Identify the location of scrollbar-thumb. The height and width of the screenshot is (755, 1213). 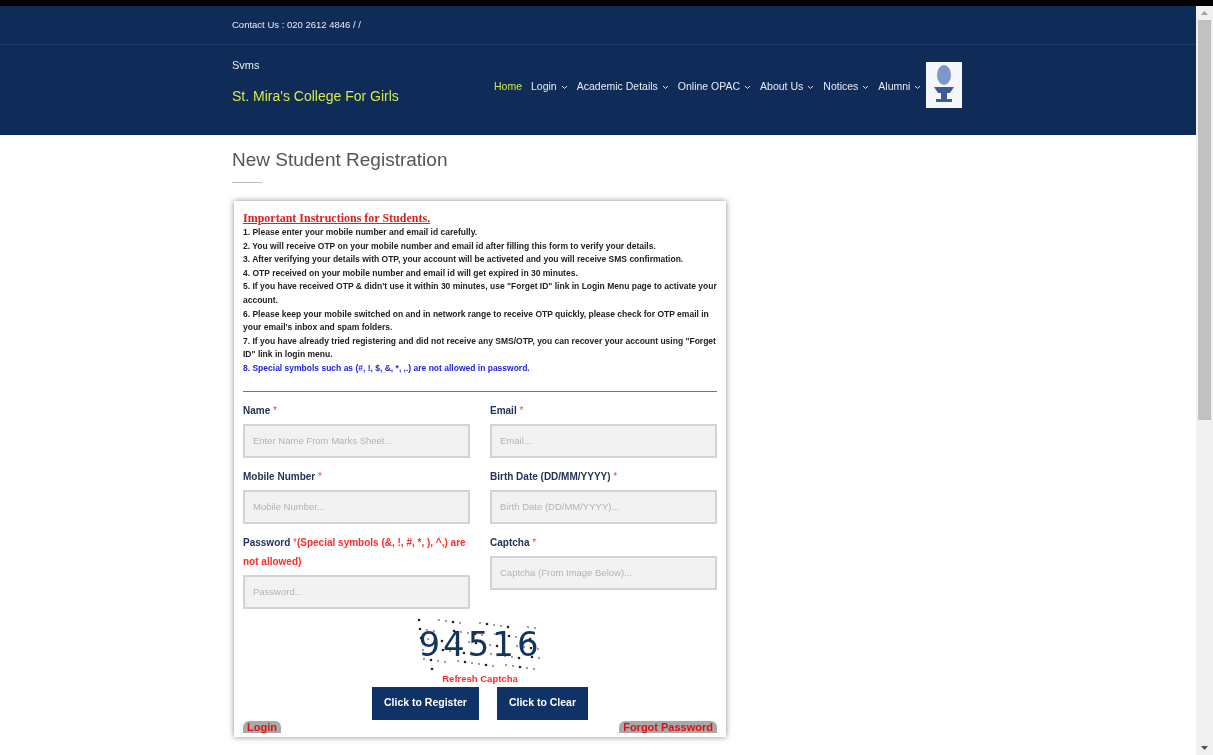
(1204, 220).